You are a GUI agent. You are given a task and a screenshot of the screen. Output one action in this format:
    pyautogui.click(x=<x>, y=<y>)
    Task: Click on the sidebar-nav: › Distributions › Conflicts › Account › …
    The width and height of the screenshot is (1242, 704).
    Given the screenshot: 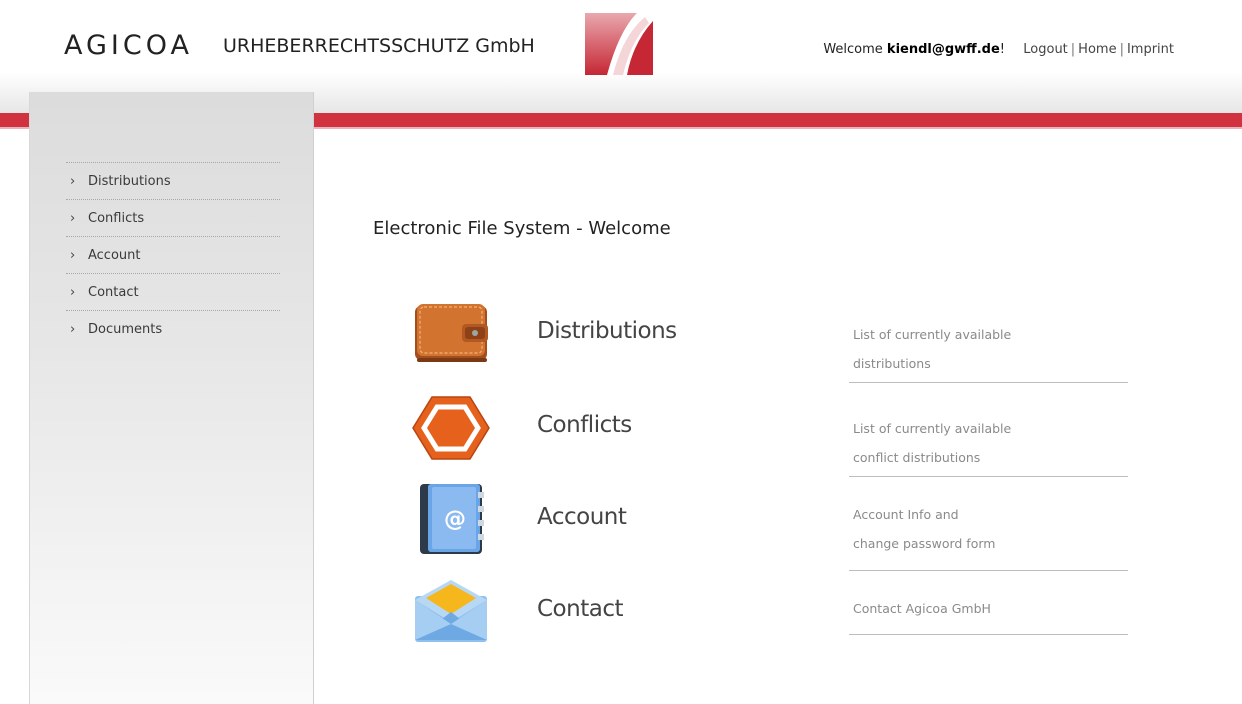 What is the action you would take?
    pyautogui.click(x=173, y=254)
    